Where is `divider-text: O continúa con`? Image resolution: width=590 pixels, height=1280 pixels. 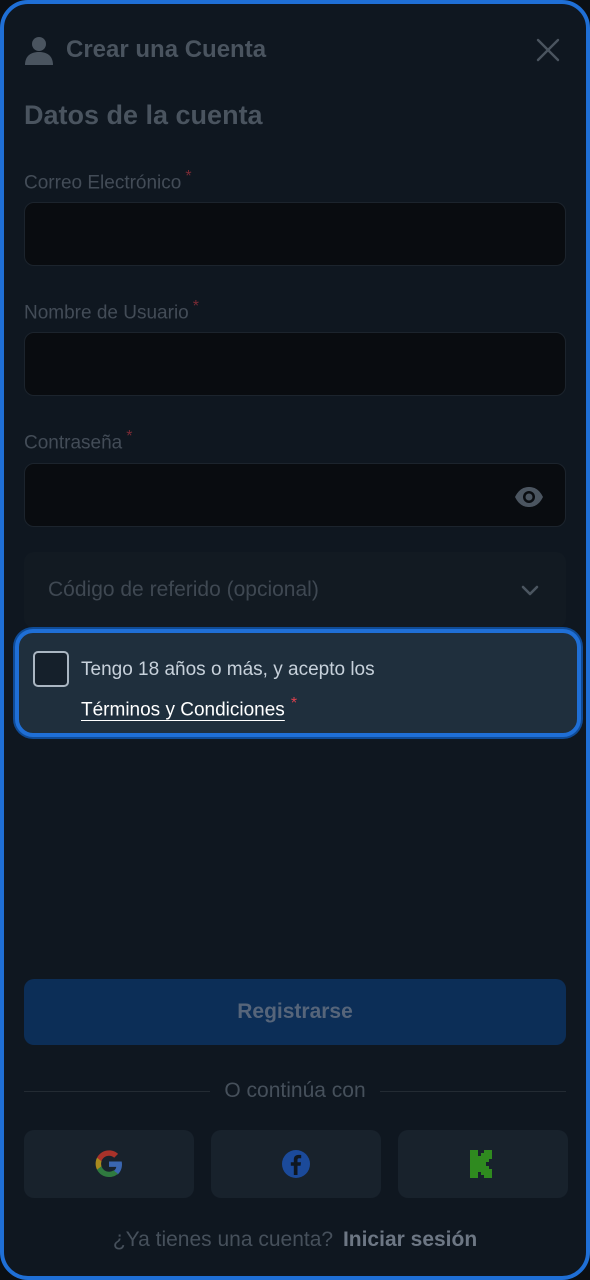
divider-text: O continúa con is located at coordinates (295, 1090).